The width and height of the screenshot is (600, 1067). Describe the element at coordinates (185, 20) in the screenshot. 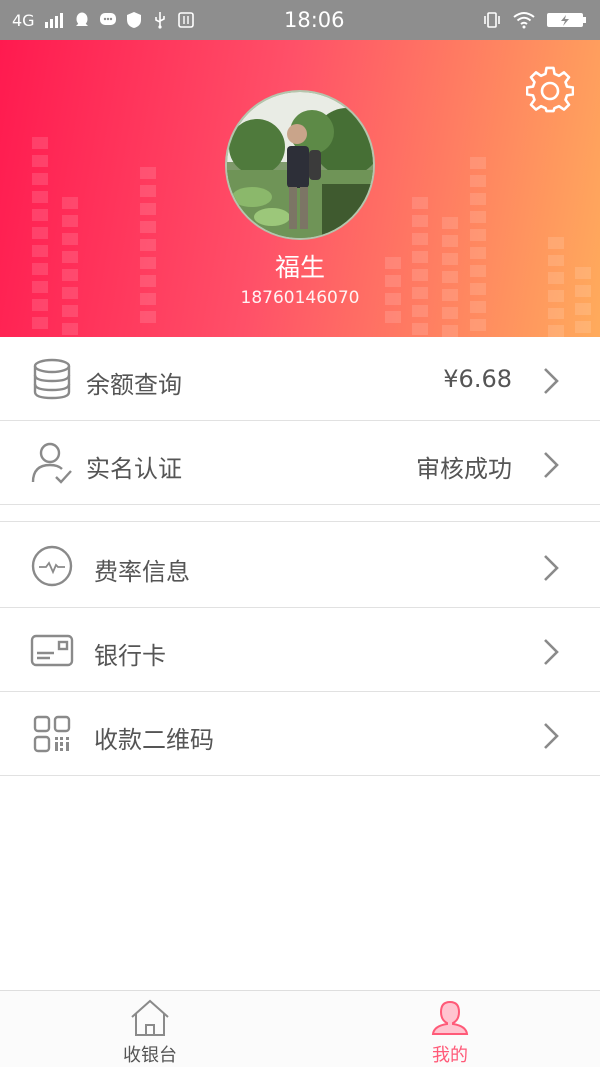

I see `usb-debug-icon` at that location.